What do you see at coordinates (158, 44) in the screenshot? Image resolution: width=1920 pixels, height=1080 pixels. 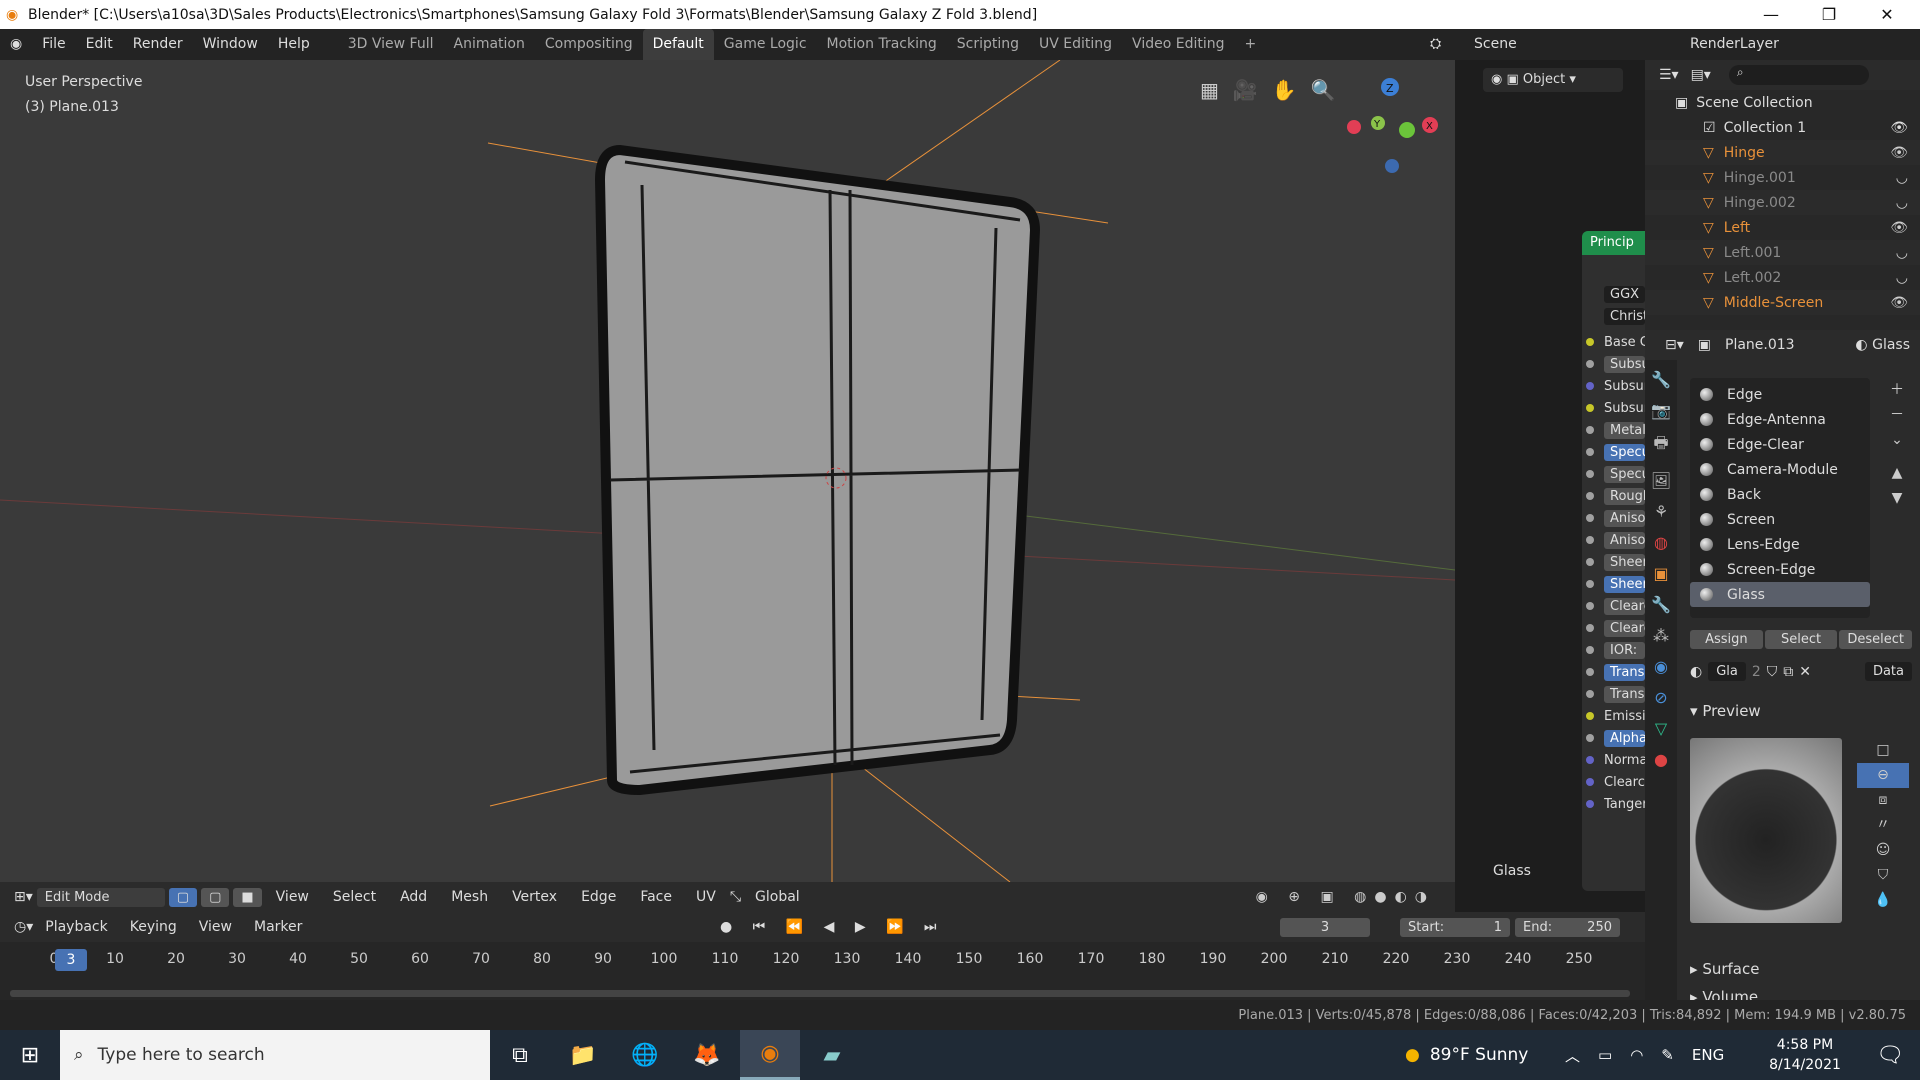 I see `menu-render: Render` at bounding box center [158, 44].